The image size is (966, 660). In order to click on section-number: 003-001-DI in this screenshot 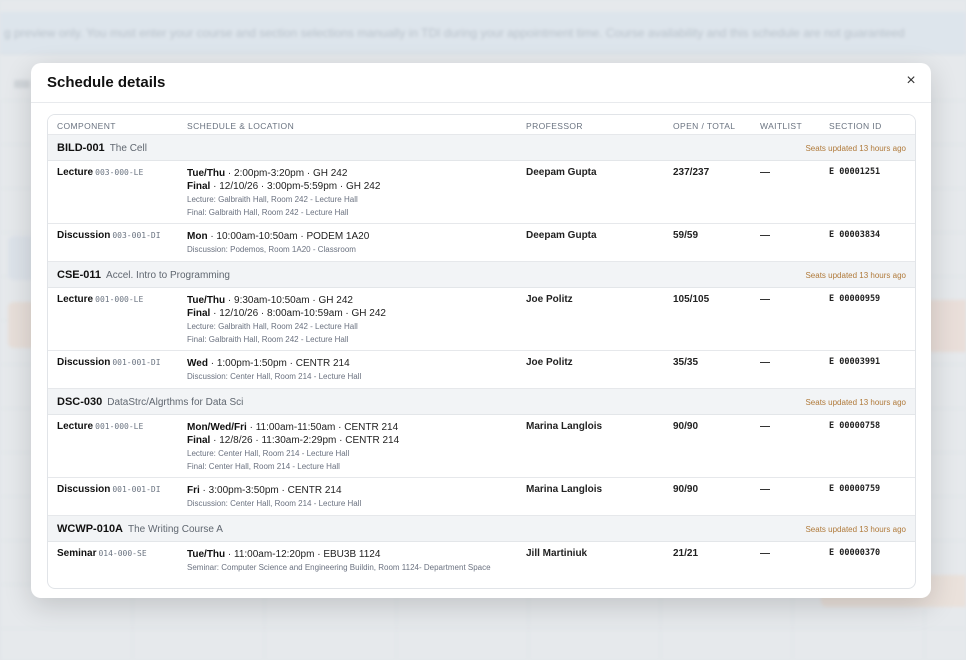, I will do `click(136, 235)`.